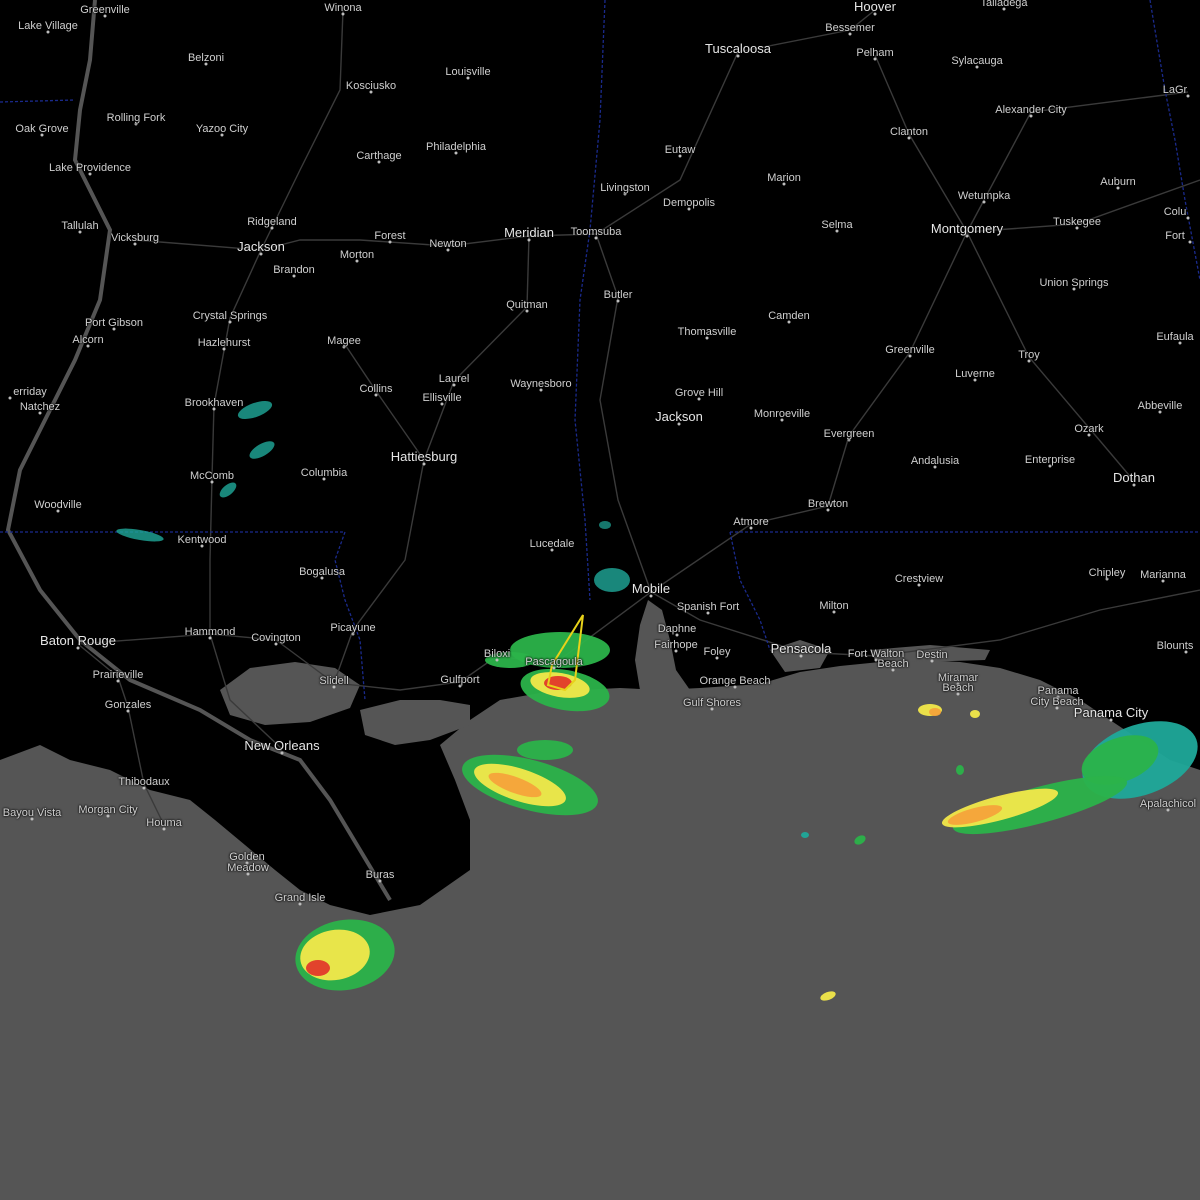 This screenshot has width=1200, height=1200. Describe the element at coordinates (90, 168) in the screenshot. I see `city-label: Lake Providence` at that location.